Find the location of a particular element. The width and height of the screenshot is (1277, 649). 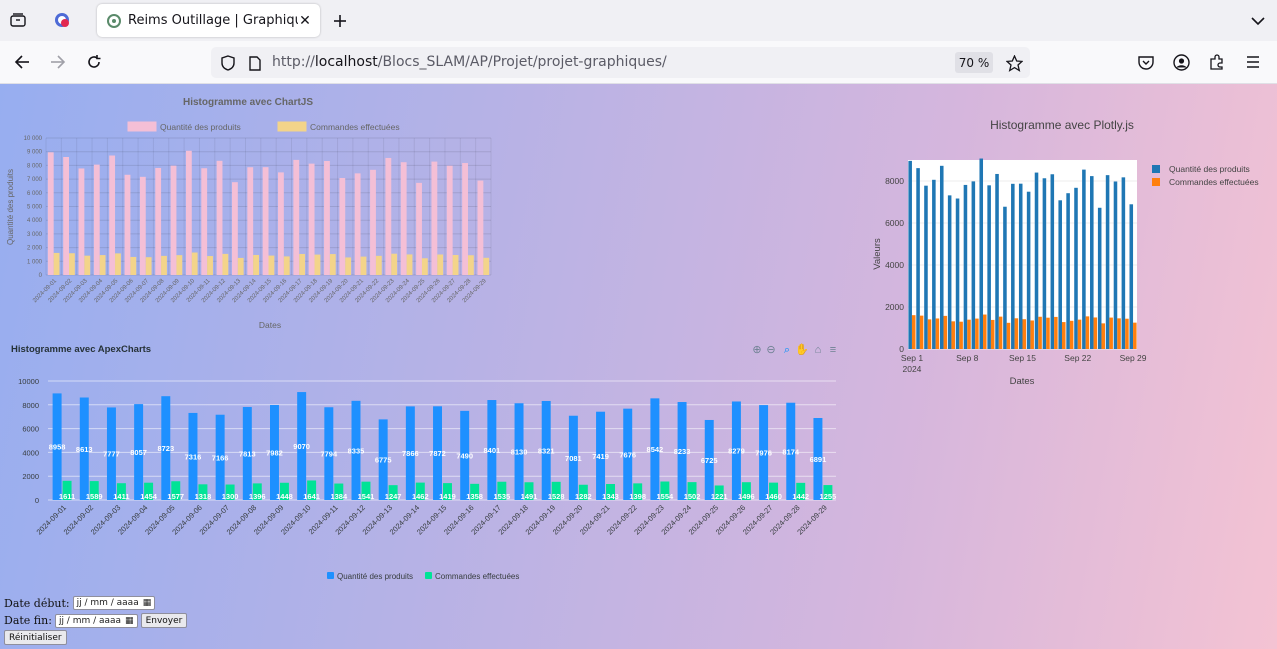

date-debut-input: jj / mm / aaaa ▦ is located at coordinates (114, 603).